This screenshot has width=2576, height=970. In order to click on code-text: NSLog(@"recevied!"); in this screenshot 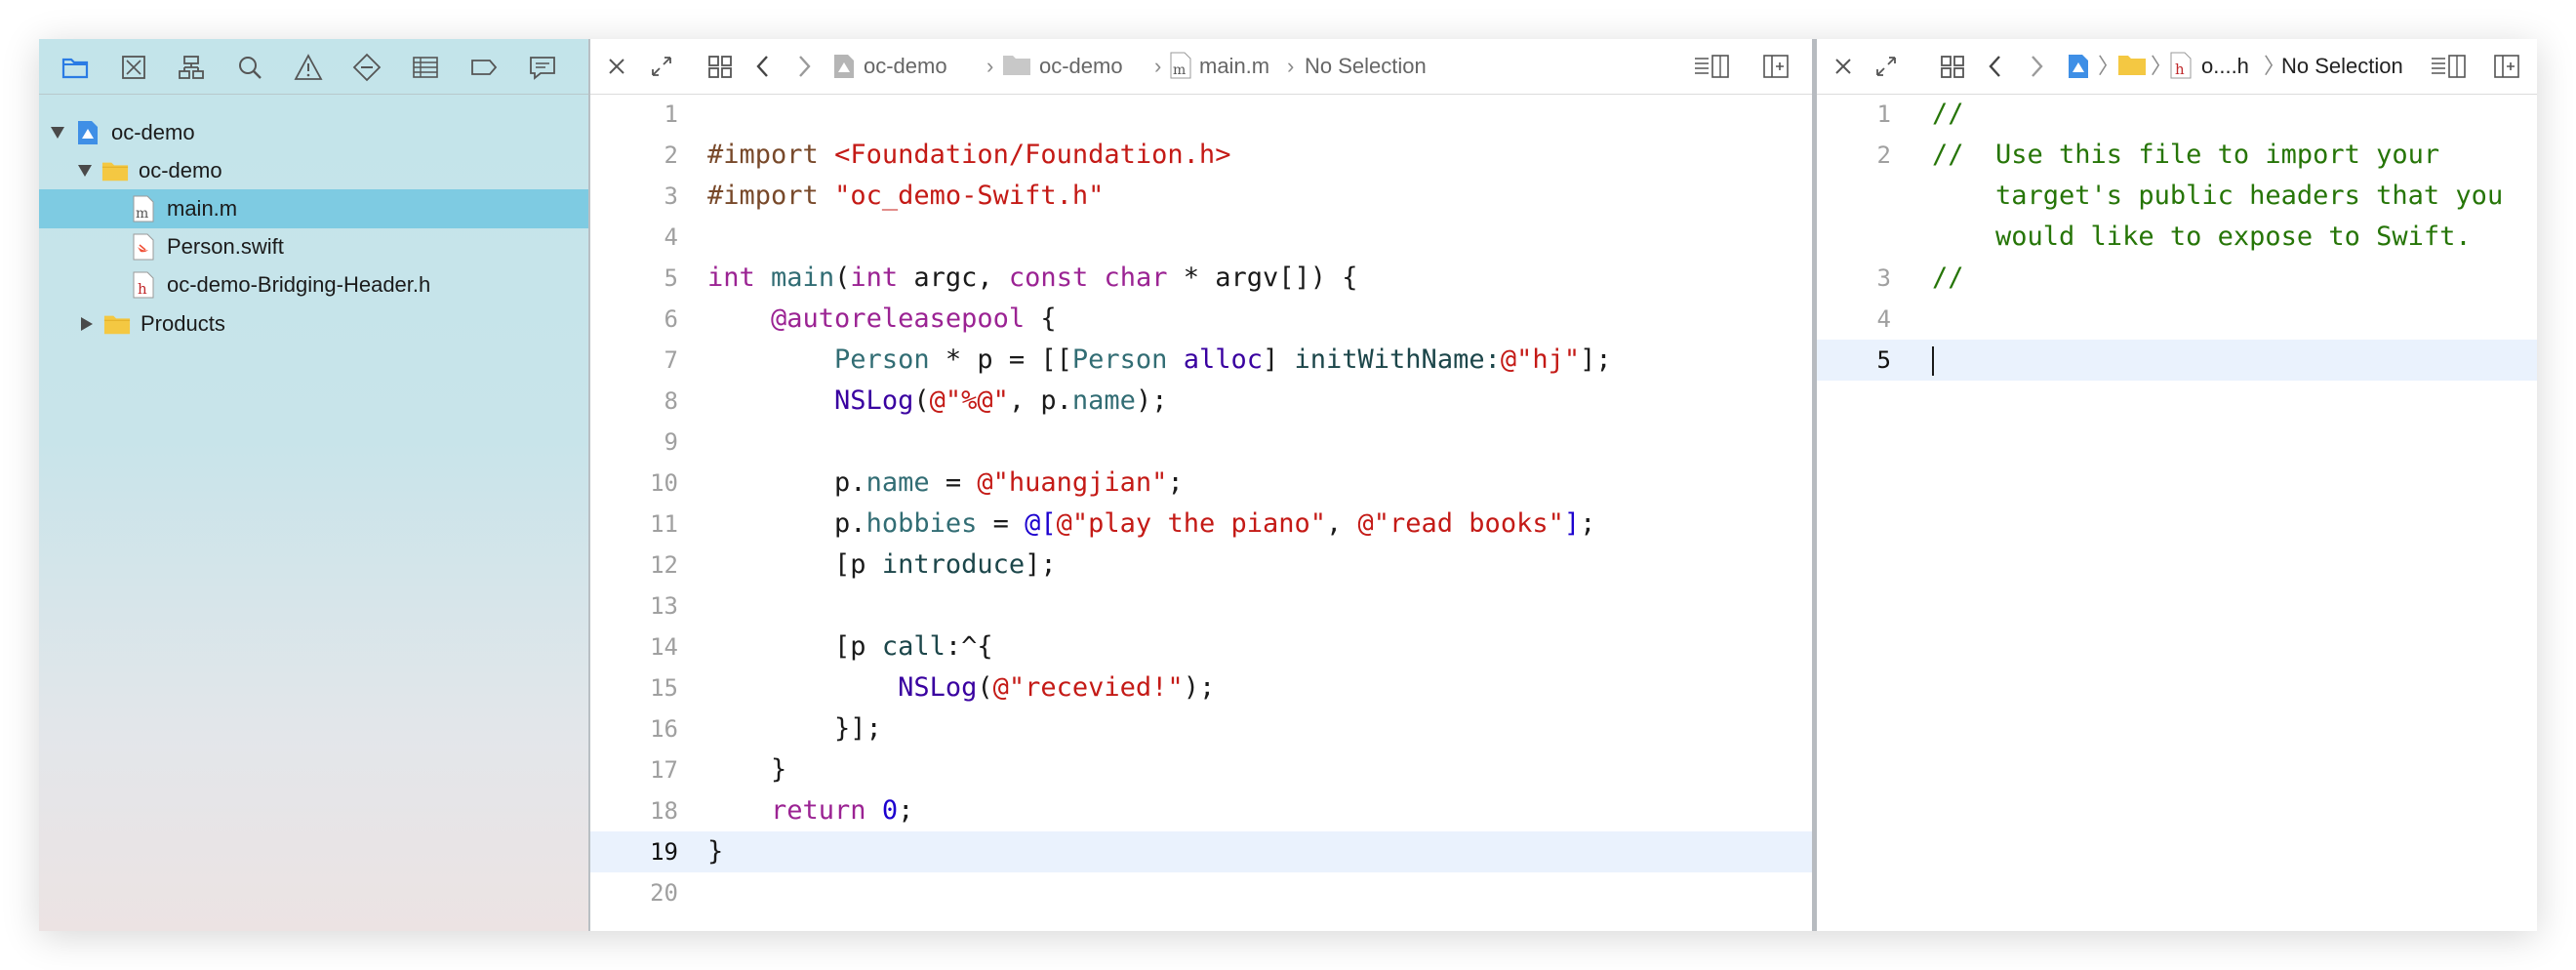, I will do `click(961, 687)`.